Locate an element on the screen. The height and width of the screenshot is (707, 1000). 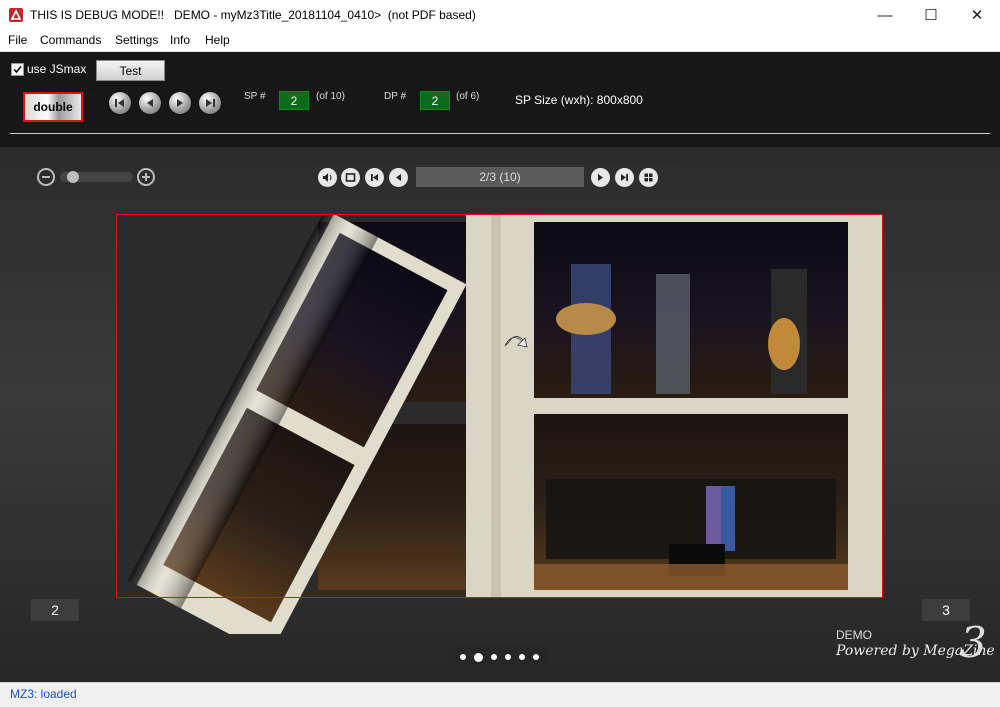
nav-first-button is located at coordinates (374, 177).